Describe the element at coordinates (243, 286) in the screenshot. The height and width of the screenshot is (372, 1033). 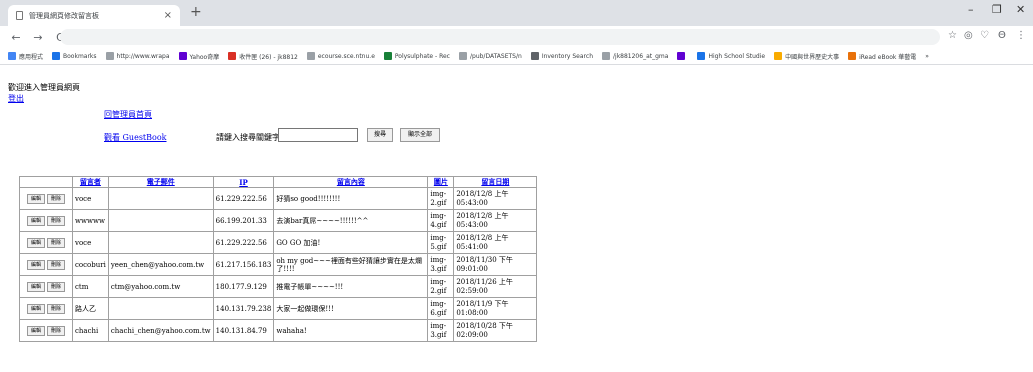
I see `cell-ip: 180.177.9.129` at that location.